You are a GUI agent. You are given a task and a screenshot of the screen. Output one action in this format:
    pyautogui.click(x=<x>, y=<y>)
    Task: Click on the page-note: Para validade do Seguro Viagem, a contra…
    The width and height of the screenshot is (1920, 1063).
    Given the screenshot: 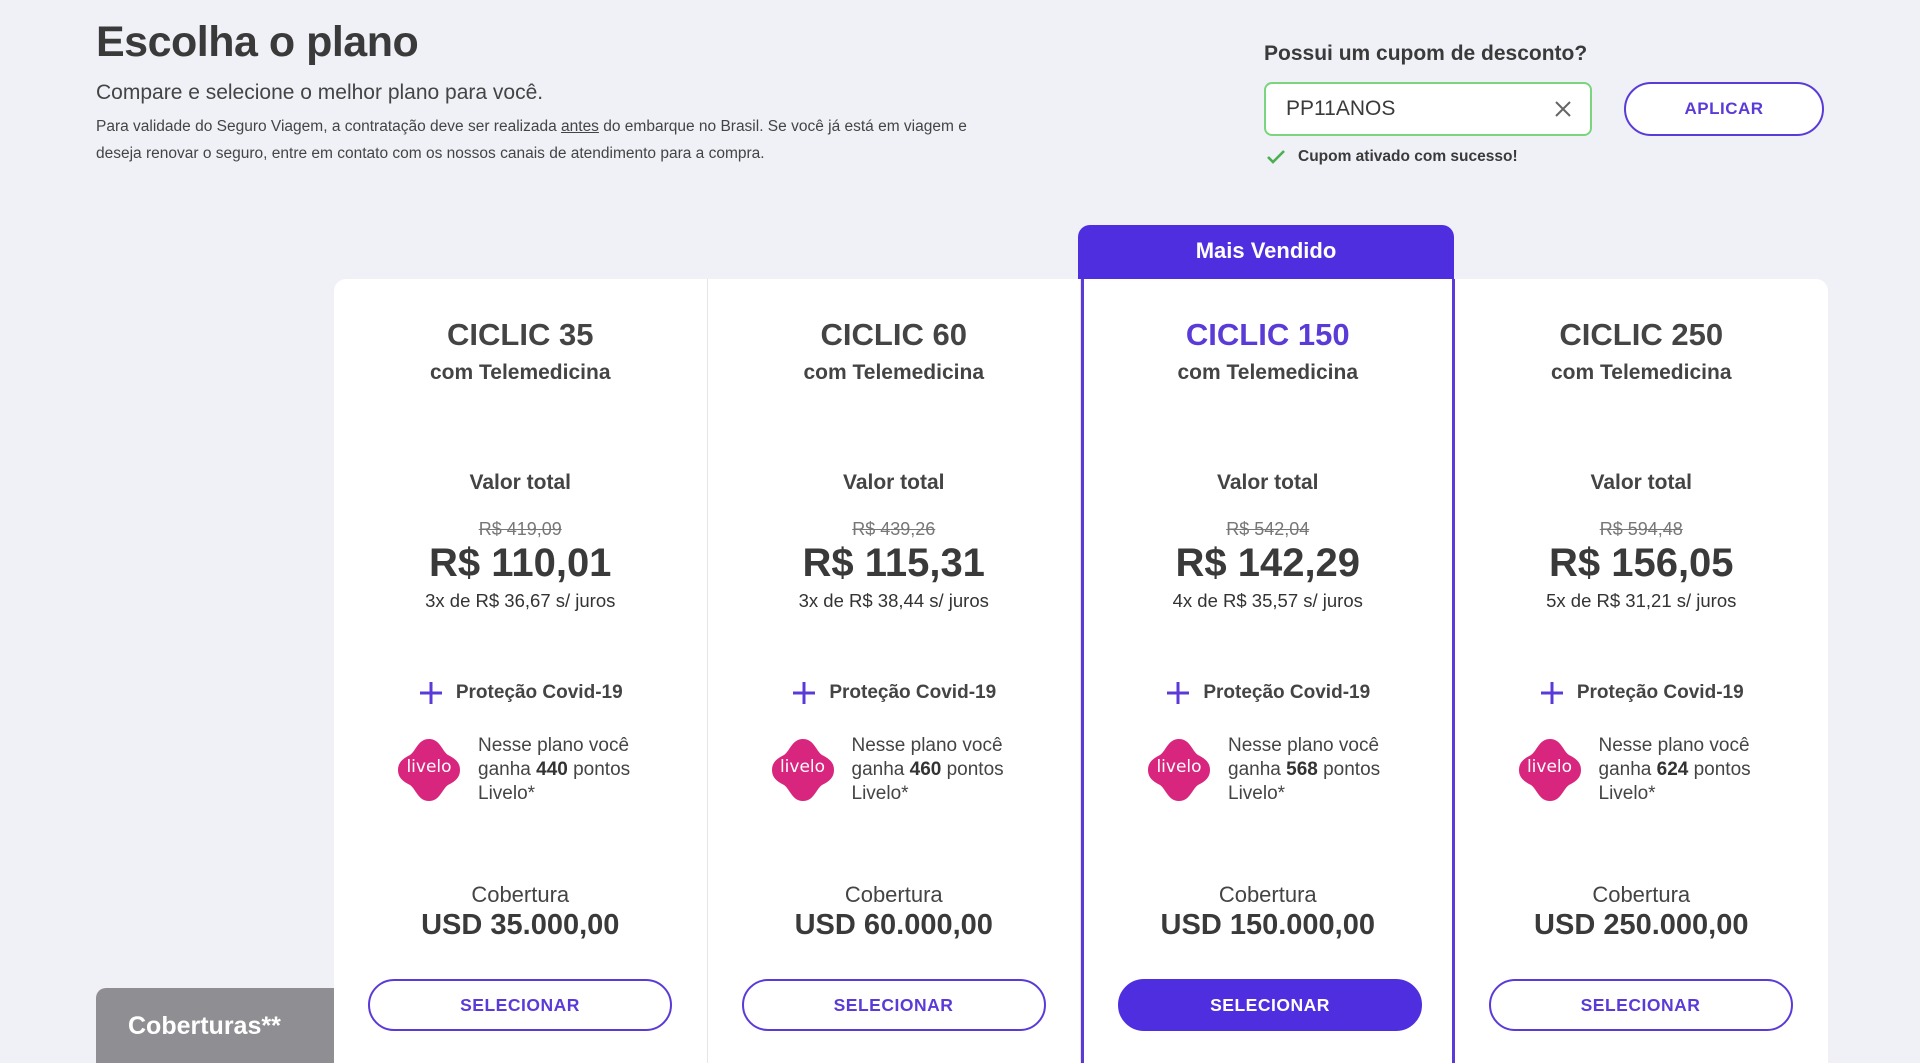 What is the action you would take?
    pyautogui.click(x=536, y=140)
    